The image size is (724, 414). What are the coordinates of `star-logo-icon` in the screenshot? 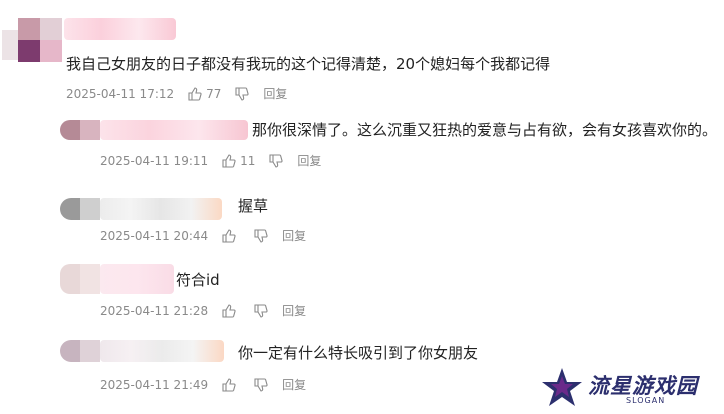 It's located at (562, 387).